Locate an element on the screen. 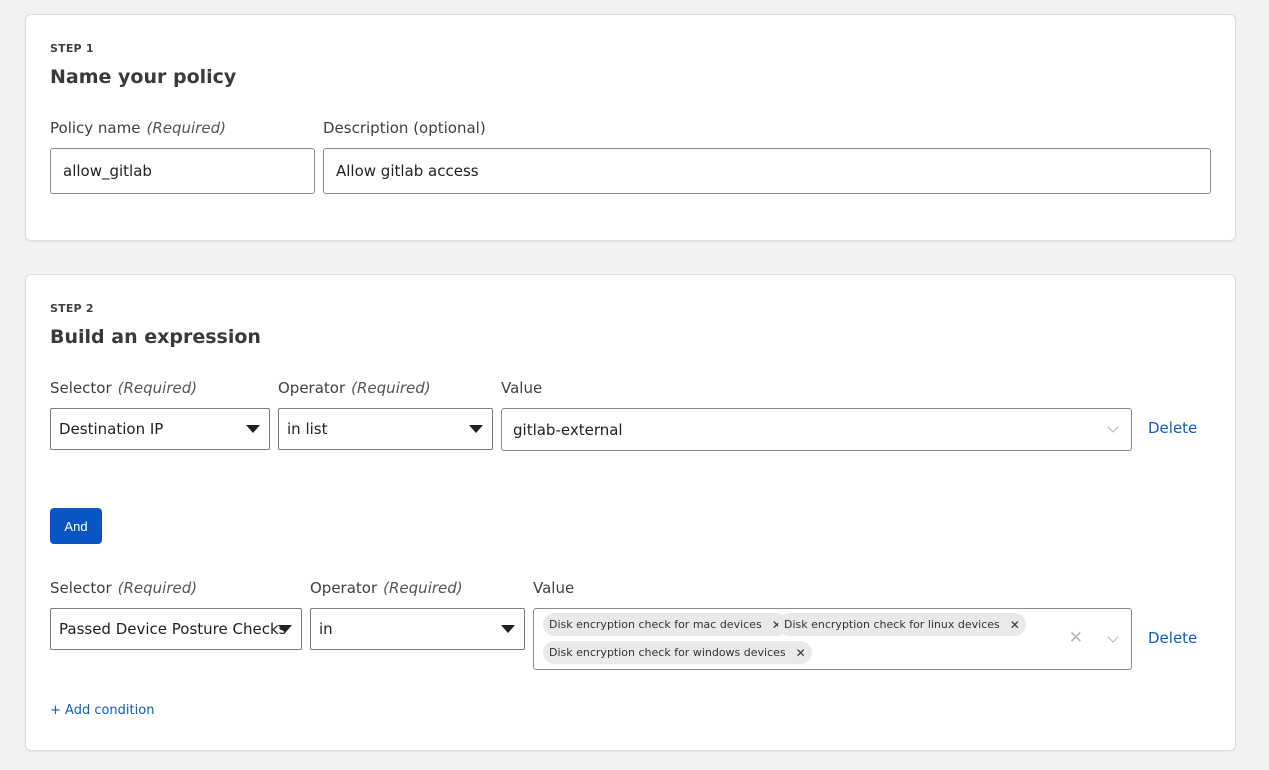 The image size is (1269, 770). description-input: Allow gitlab access is located at coordinates (767, 171).